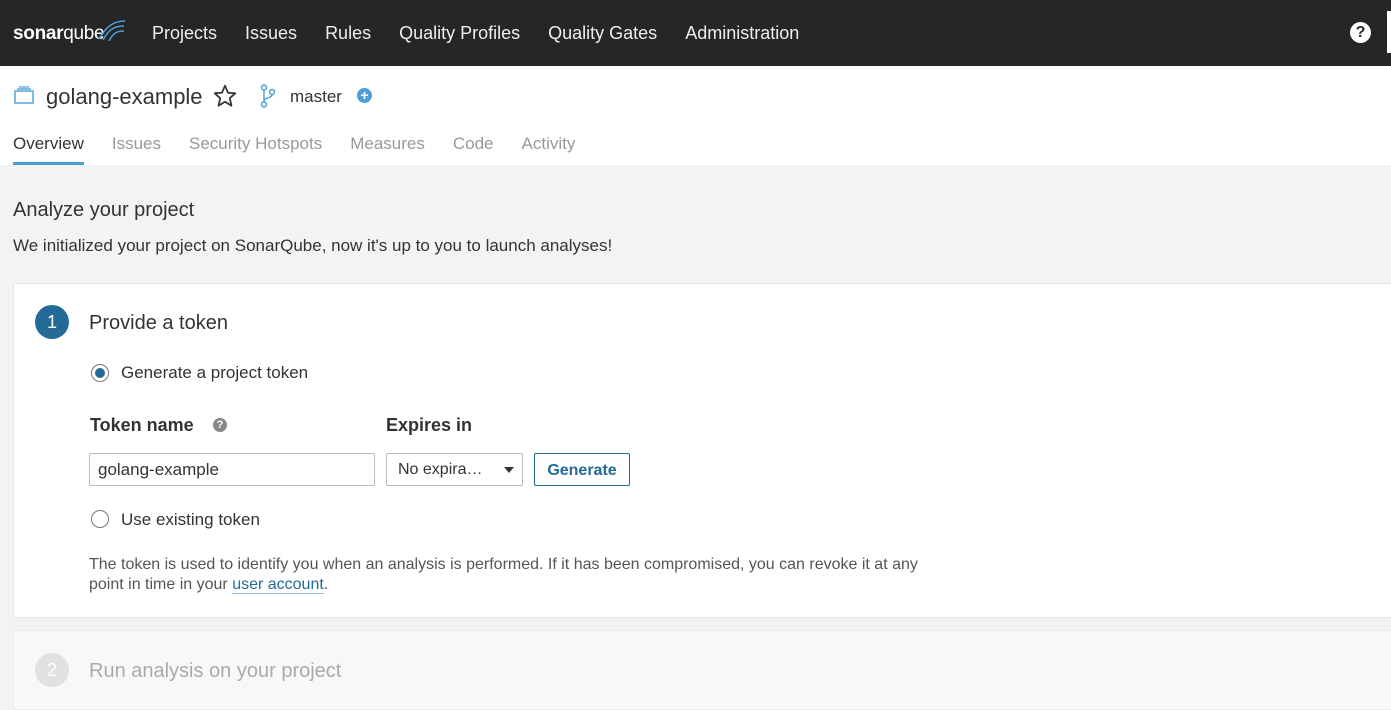 Image resolution: width=1391 pixels, height=710 pixels. What do you see at coordinates (255, 149) in the screenshot?
I see `tab-security-hotspots: Security Hotspots` at bounding box center [255, 149].